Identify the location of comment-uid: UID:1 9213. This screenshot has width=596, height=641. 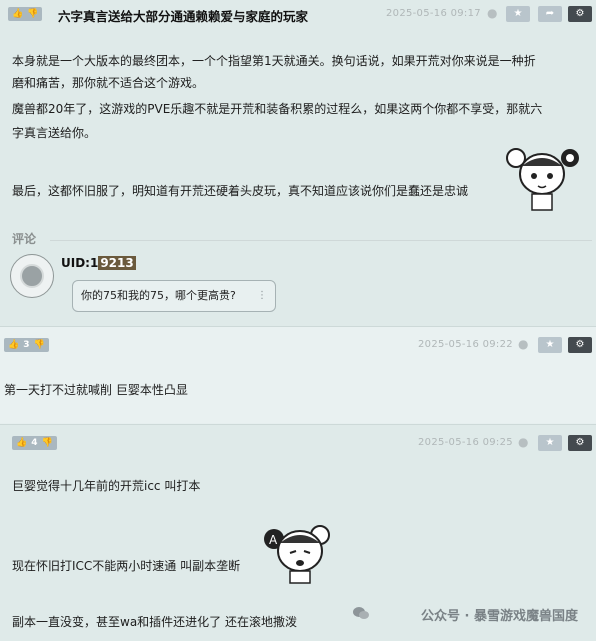
(98, 263).